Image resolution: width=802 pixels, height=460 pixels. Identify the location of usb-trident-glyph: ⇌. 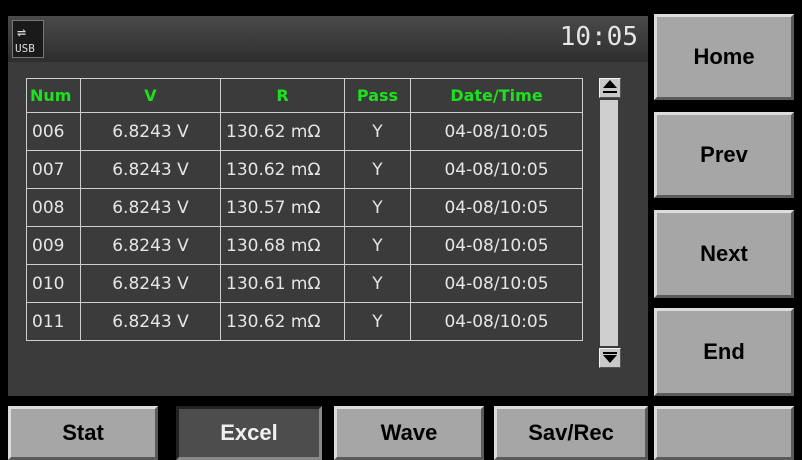
(22, 32).